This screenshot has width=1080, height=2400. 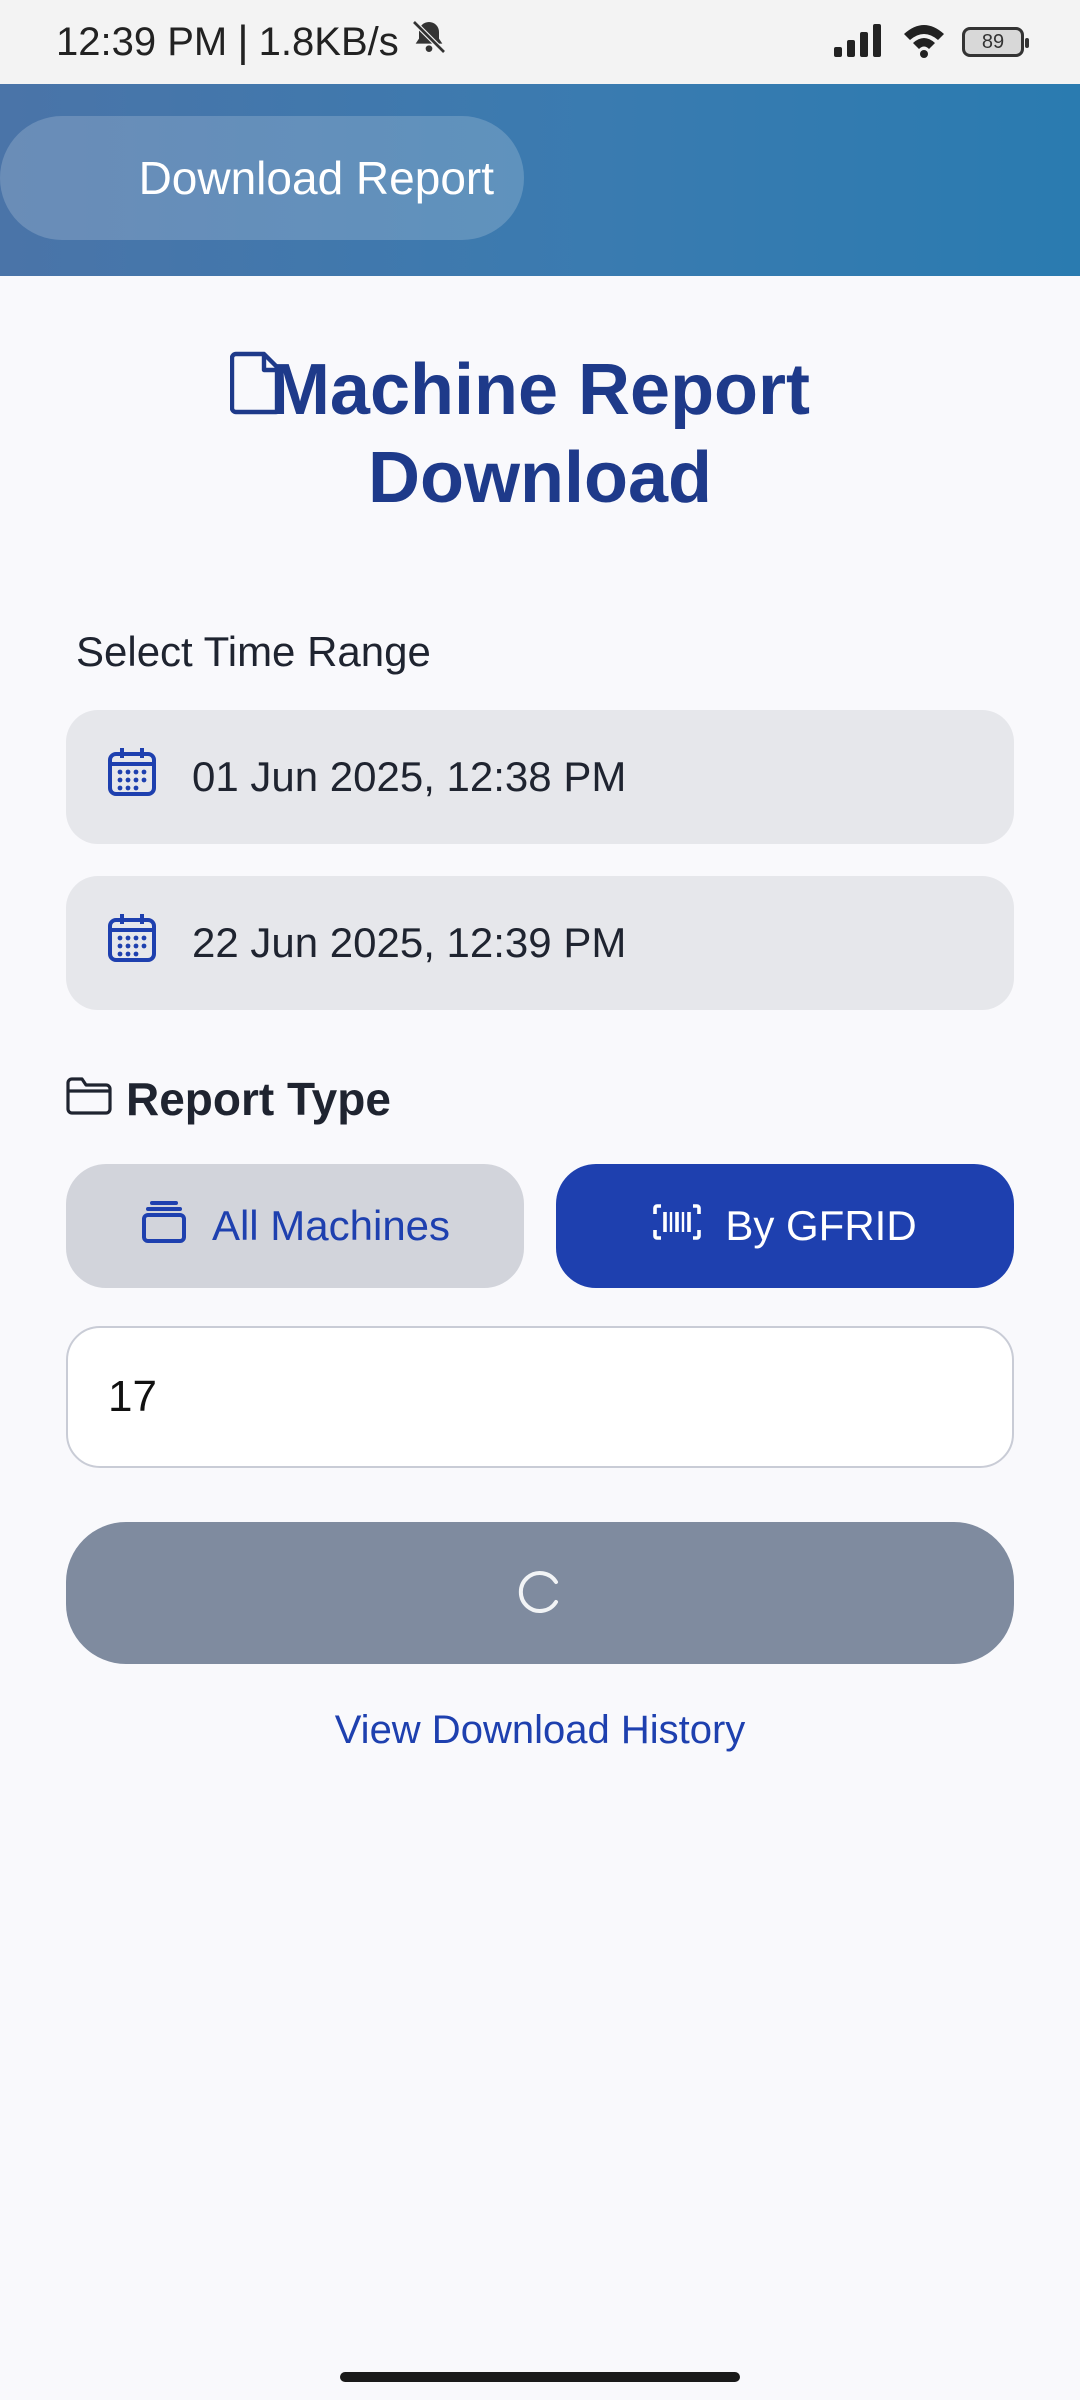 I want to click on by-gfrid-button: By GFRID, so click(x=785, y=1226).